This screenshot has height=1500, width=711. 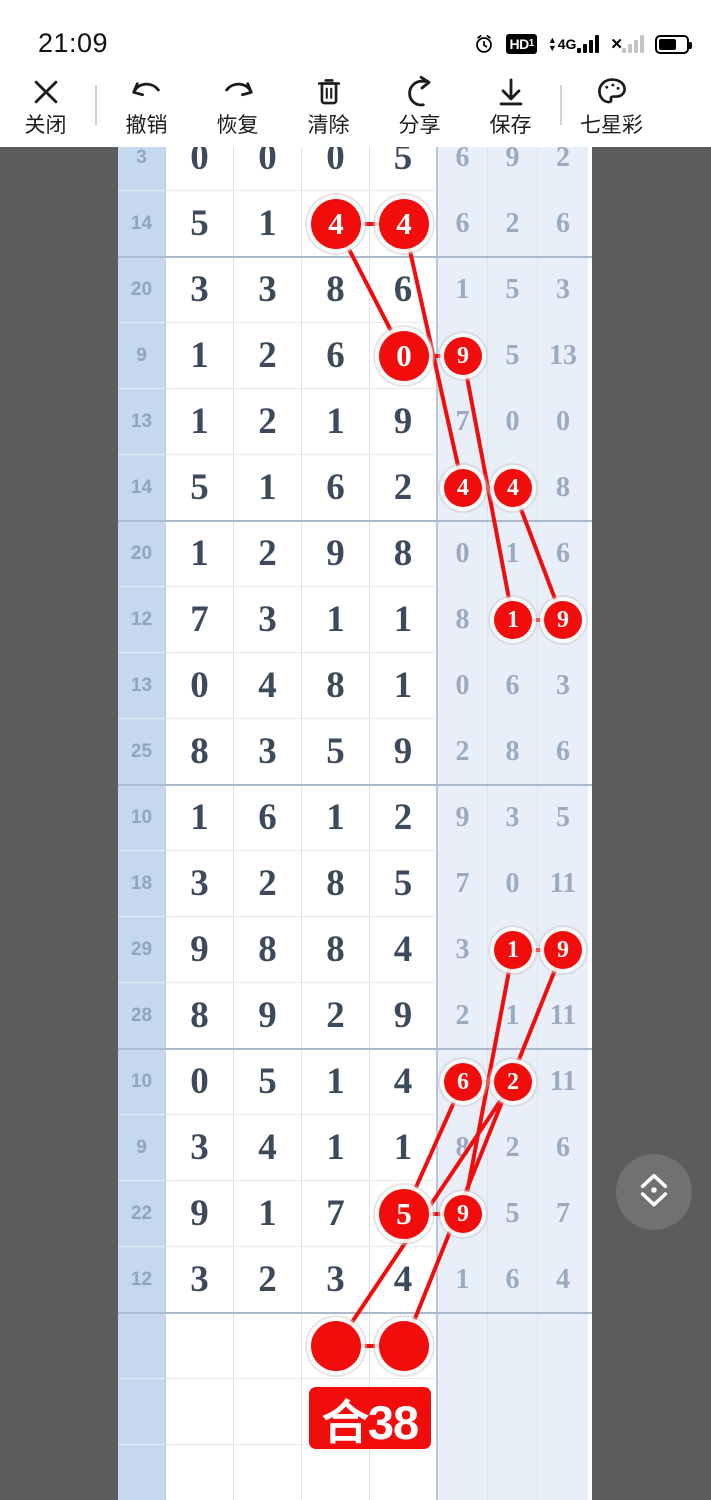 I want to click on status-time: 21:09, so click(x=73, y=43).